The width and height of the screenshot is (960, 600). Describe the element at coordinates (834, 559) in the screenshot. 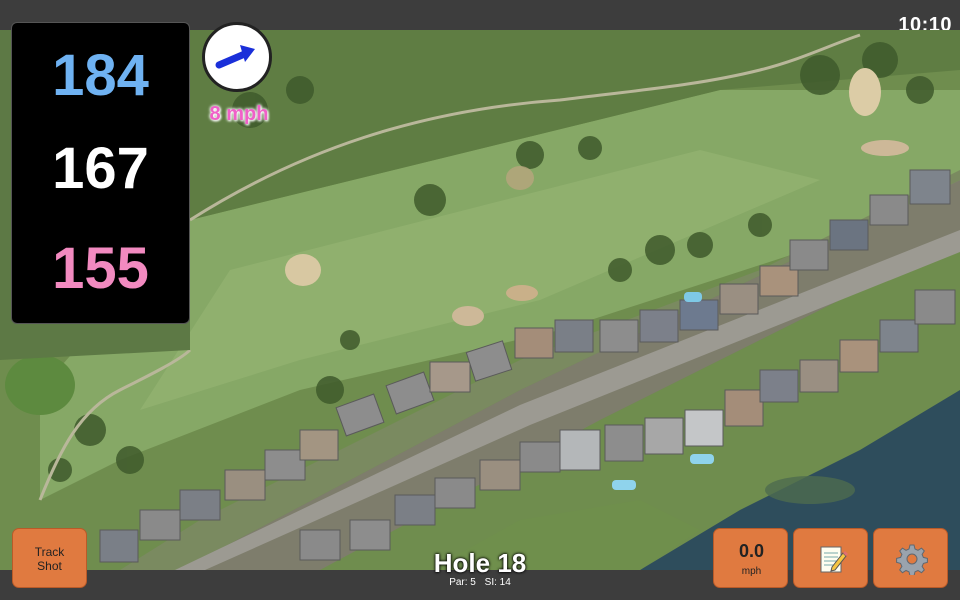

I see `notepad-icon` at that location.